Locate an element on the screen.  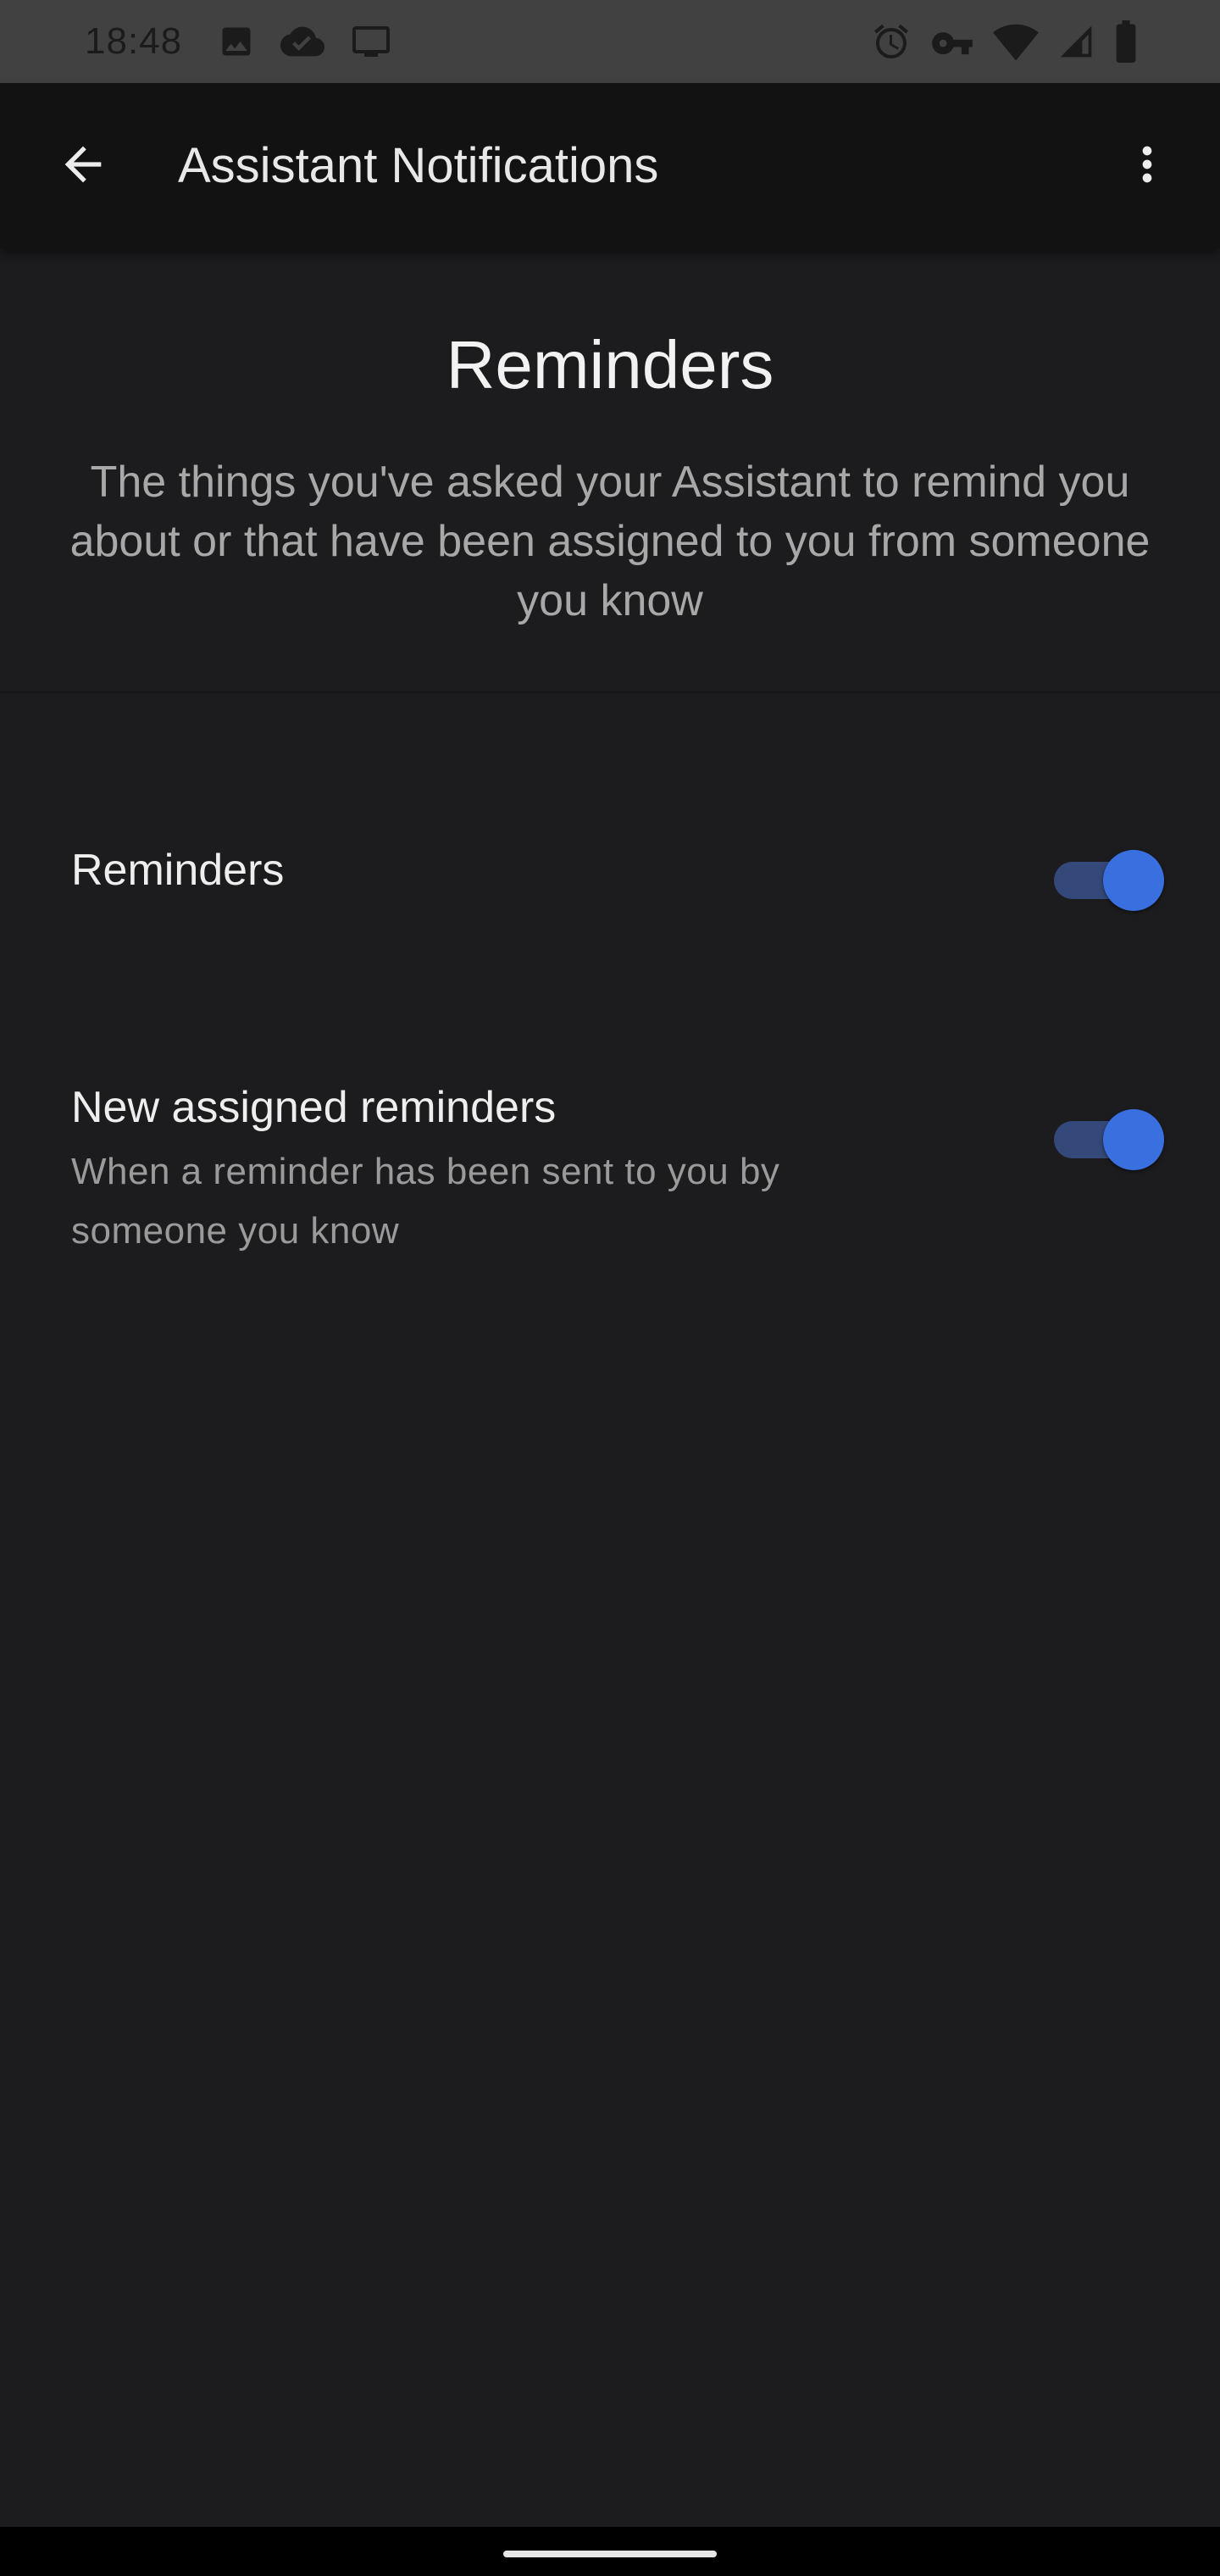
section-title: Reminders is located at coordinates (610, 364).